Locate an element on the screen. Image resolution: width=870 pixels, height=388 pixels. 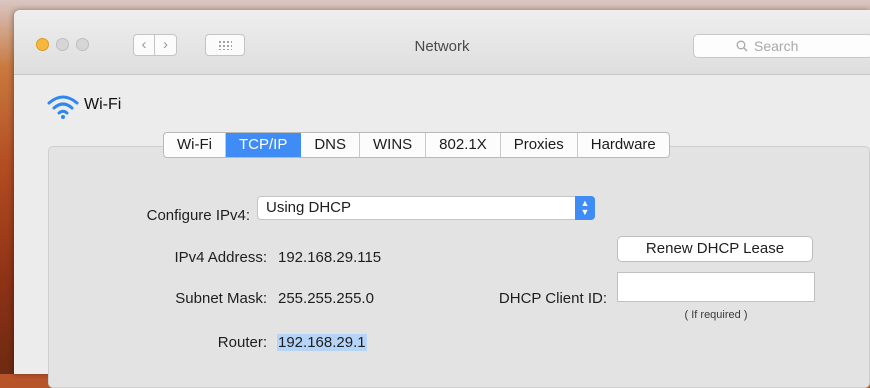
tab-8021x: 802.1X is located at coordinates (463, 145).